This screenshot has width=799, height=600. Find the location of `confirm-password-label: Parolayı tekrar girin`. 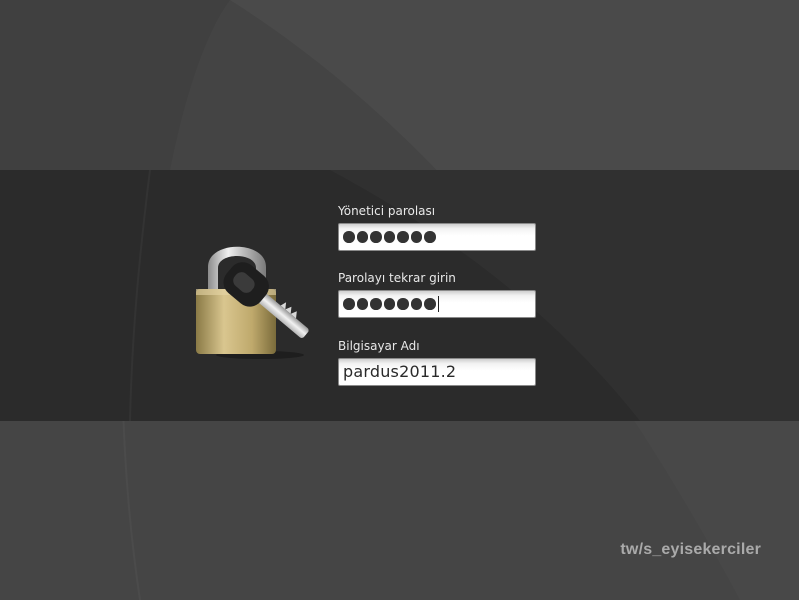

confirm-password-label: Parolayı tekrar girin is located at coordinates (397, 278).